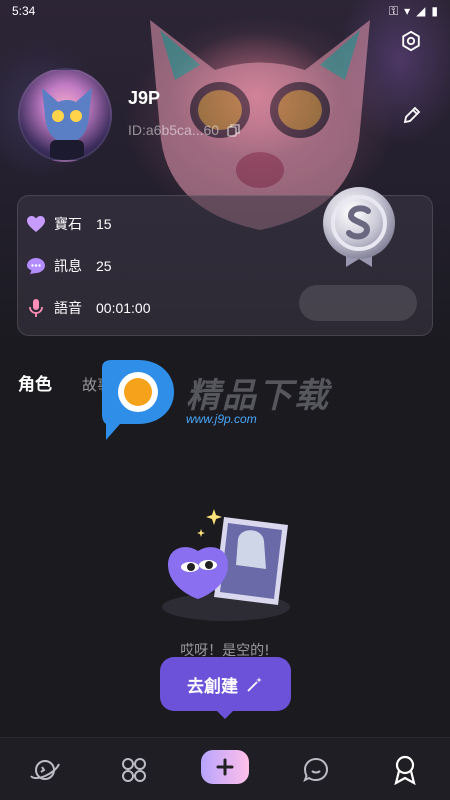  I want to click on gem-label: 寶石, so click(68, 224).